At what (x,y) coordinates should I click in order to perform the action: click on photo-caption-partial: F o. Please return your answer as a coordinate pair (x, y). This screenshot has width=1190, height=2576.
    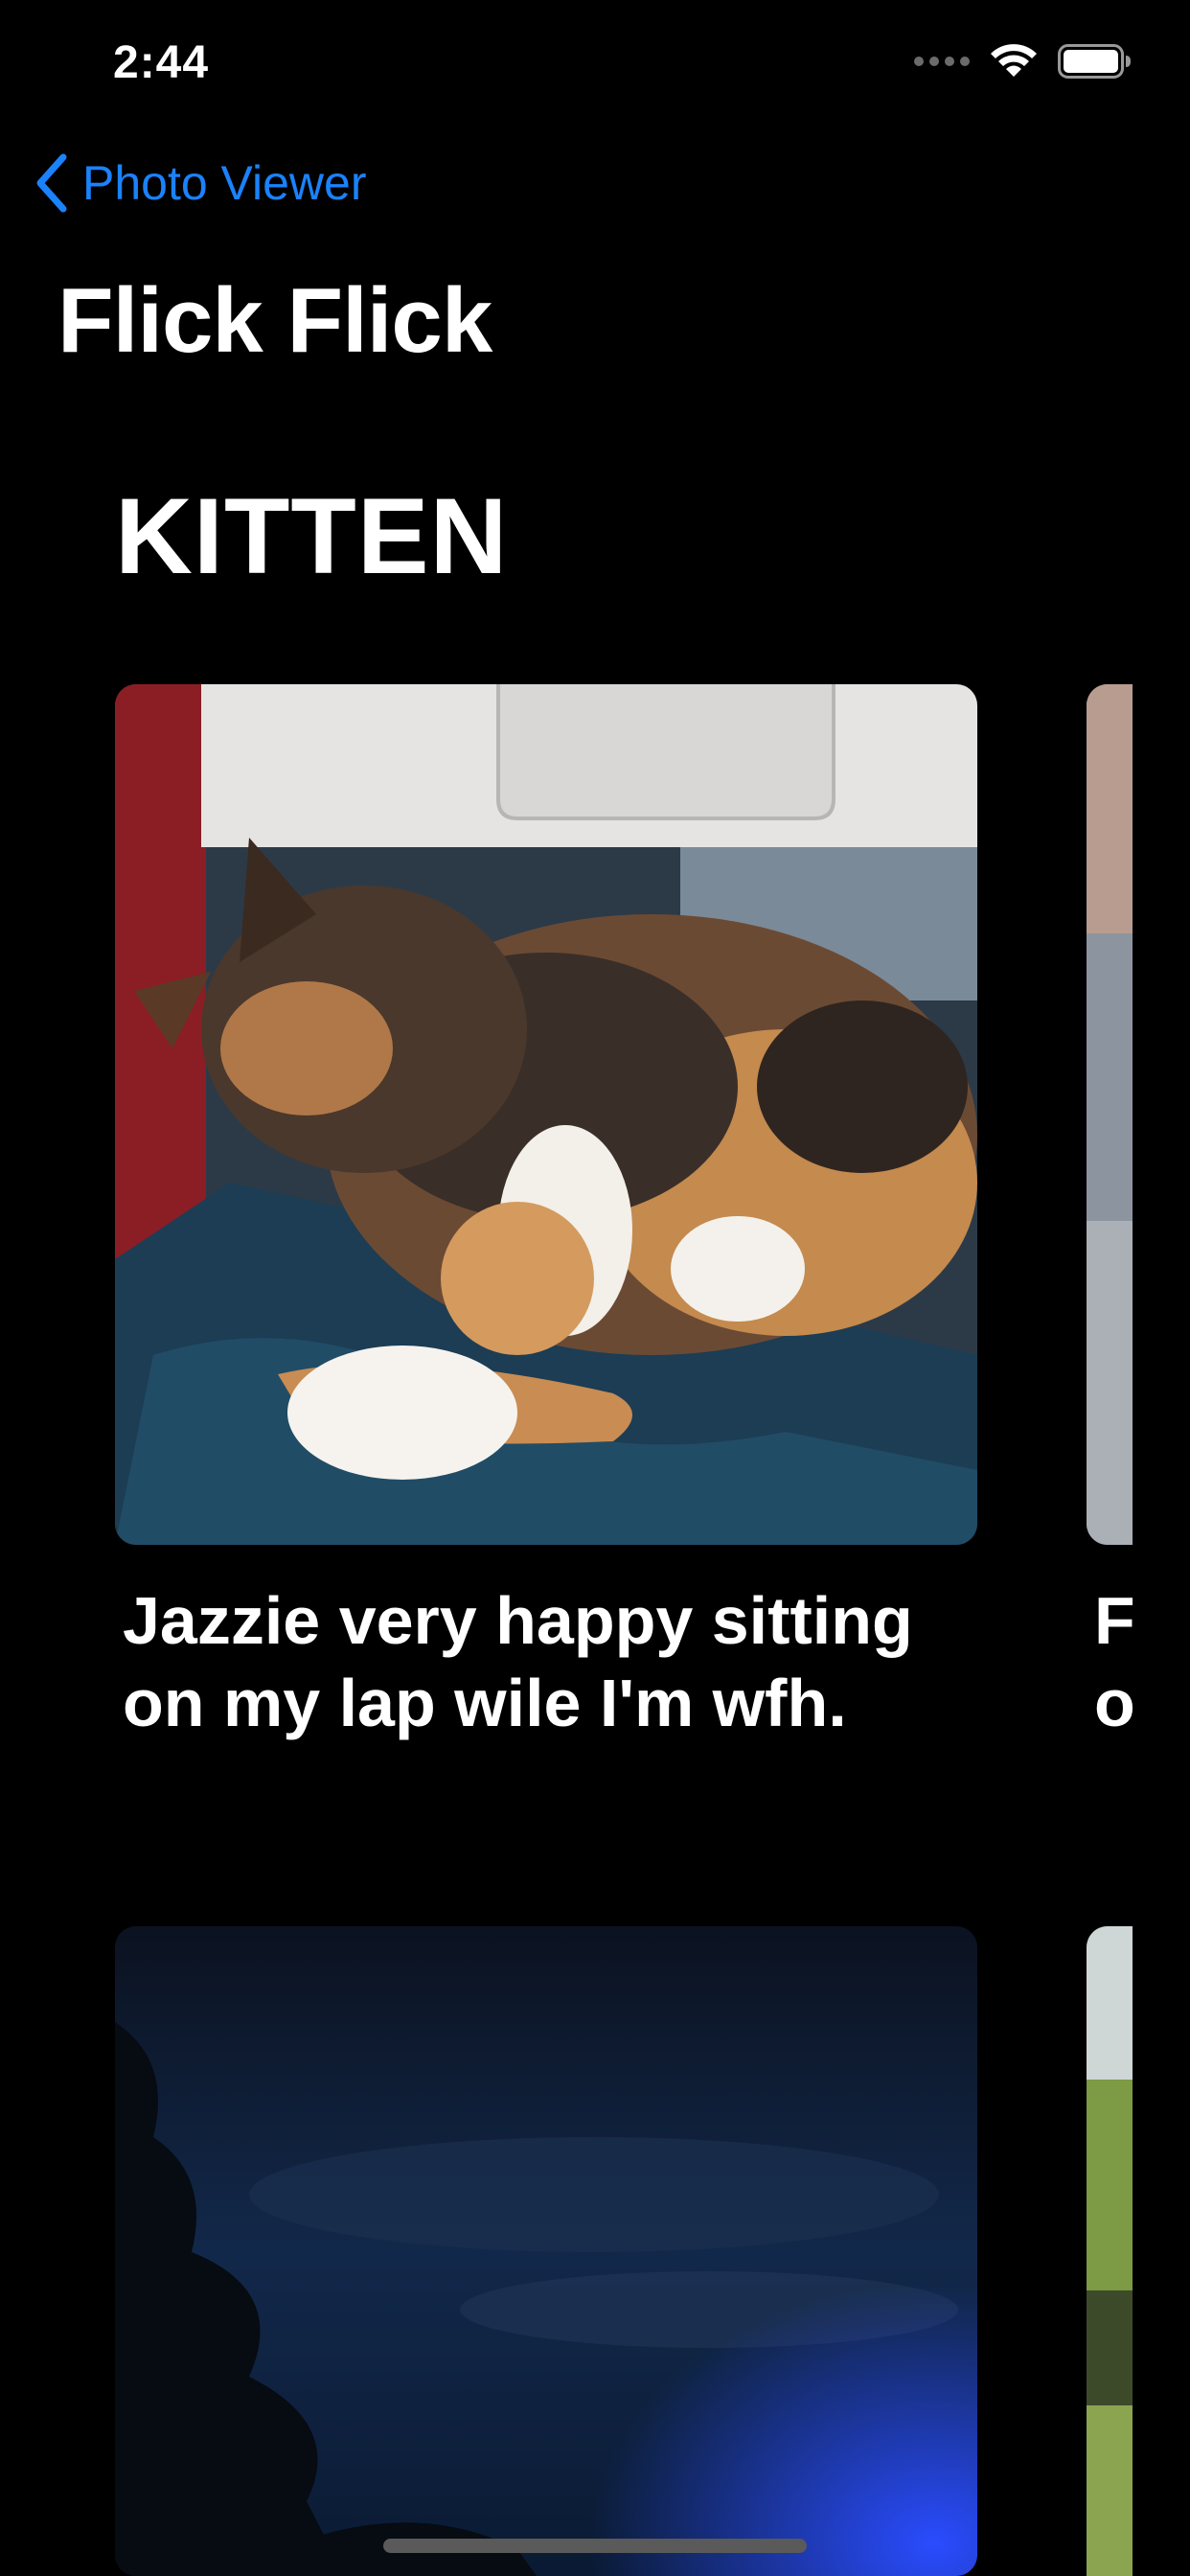
    Looking at the image, I should click on (1113, 1661).